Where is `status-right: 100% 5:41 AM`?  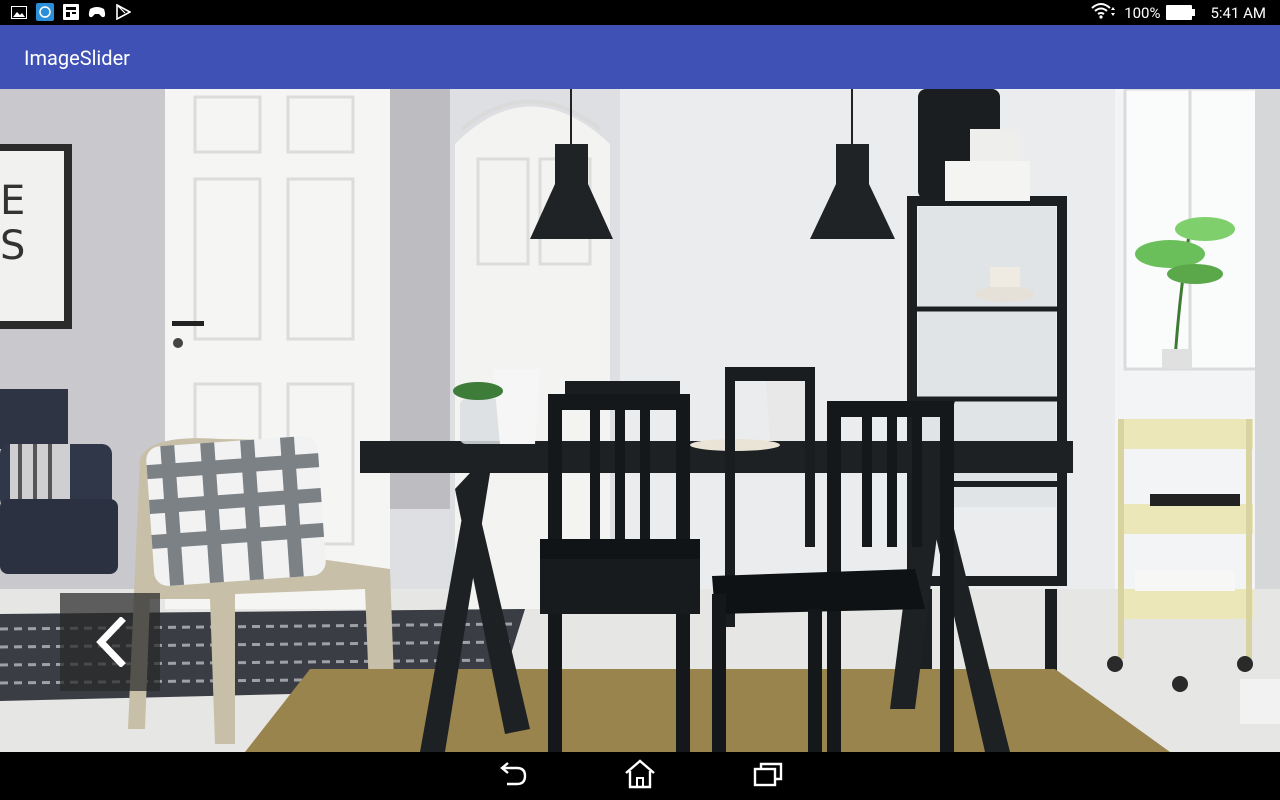
status-right: 100% 5:41 AM is located at coordinates (1178, 12).